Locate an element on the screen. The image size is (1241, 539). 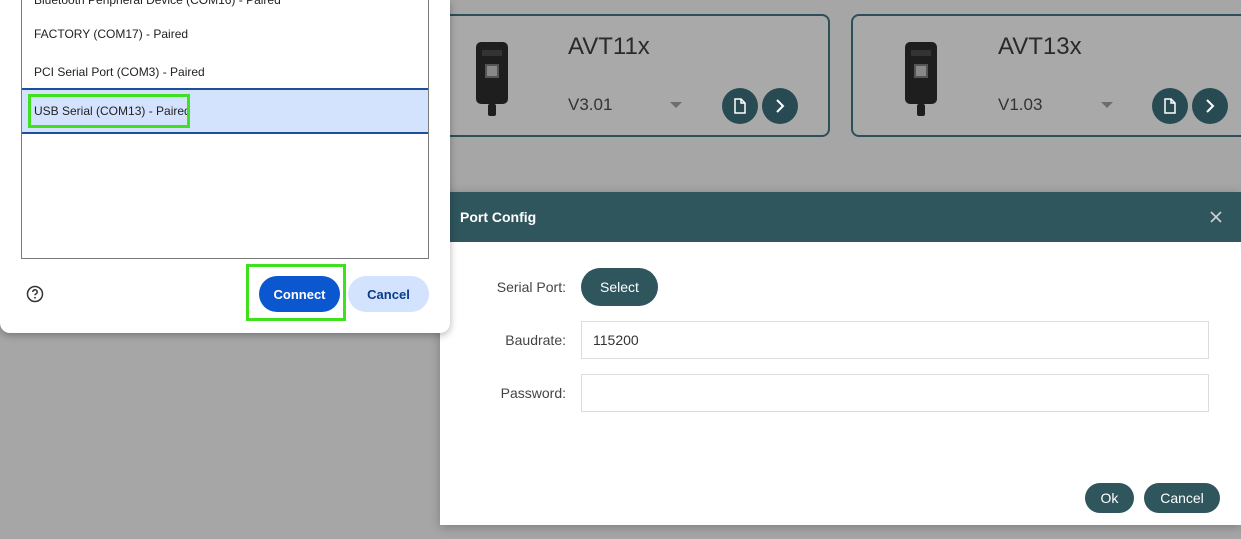
baudrate-input: 115200 is located at coordinates (895, 340).